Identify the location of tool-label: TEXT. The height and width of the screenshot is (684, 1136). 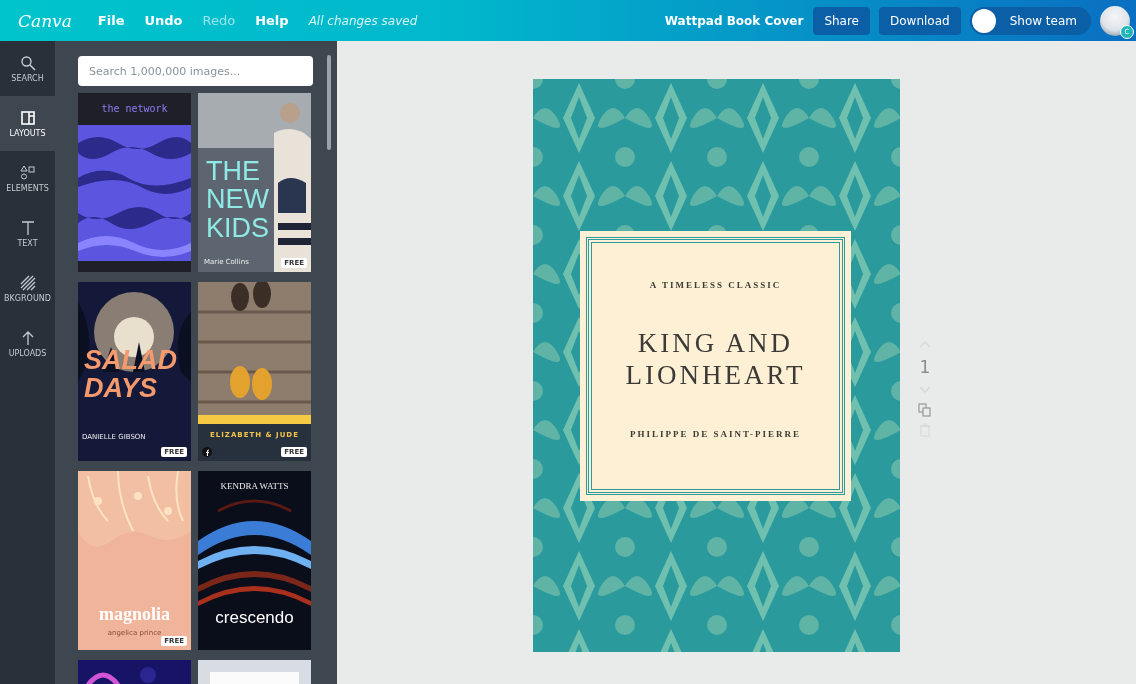
(27, 243).